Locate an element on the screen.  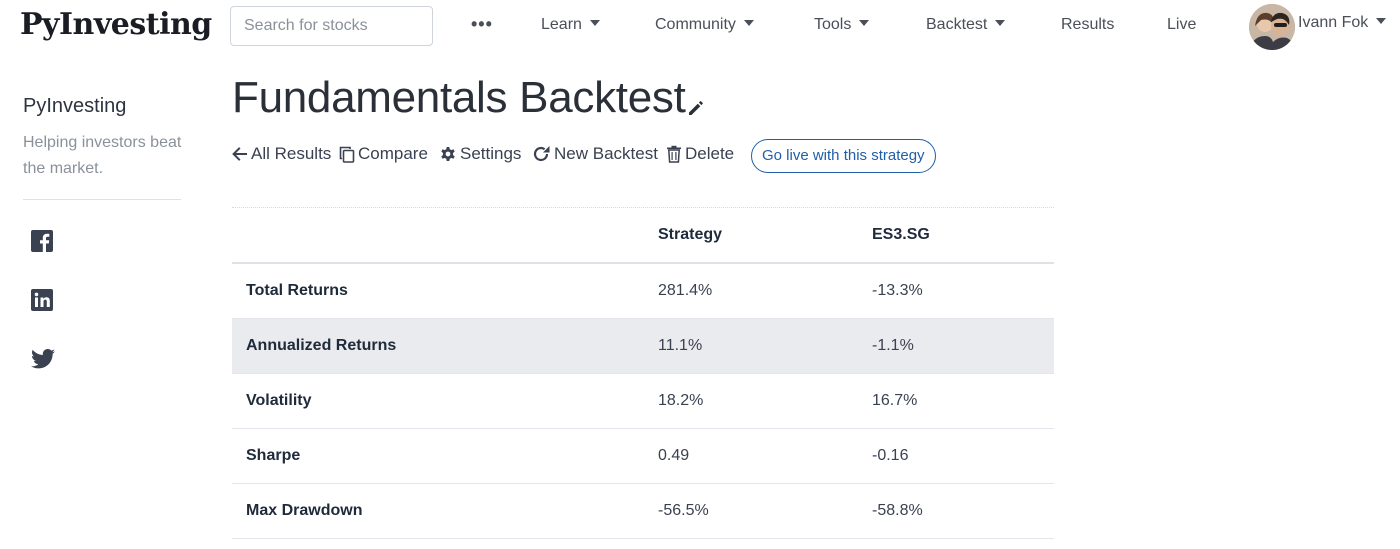
nav-tools-label: Tools is located at coordinates (833, 24).